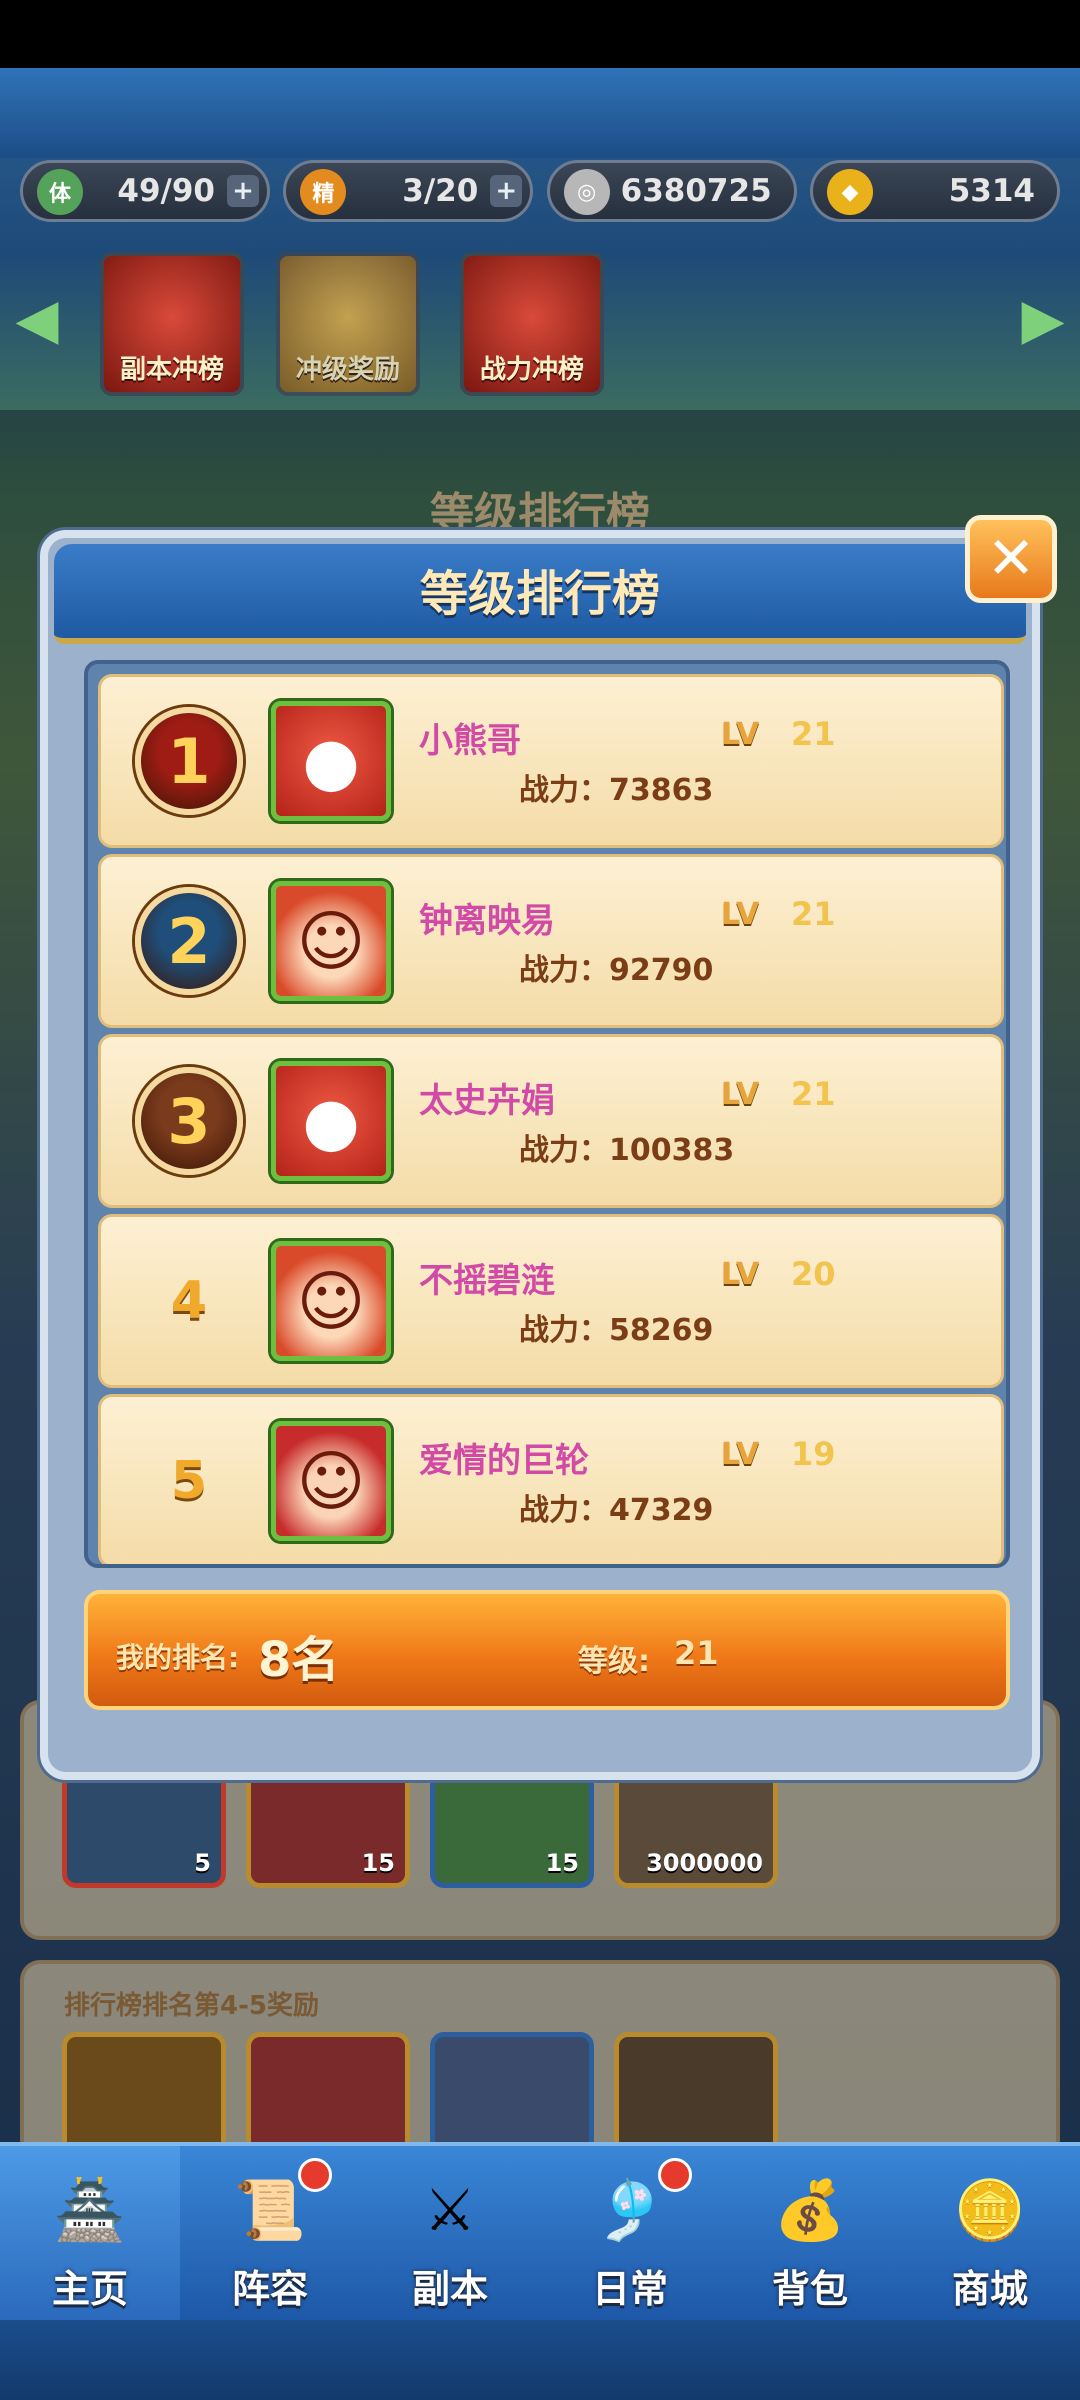 Image resolution: width=1080 pixels, height=2400 pixels. Describe the element at coordinates (540, 113) in the screenshot. I see `top-banner` at that location.